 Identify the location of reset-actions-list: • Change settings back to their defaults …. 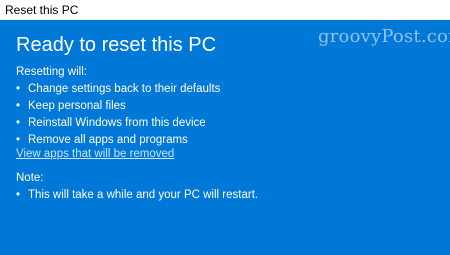
(118, 115).